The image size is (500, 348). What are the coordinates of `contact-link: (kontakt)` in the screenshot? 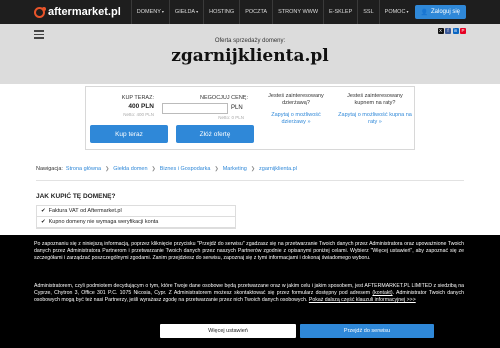 It's located at (382, 293).